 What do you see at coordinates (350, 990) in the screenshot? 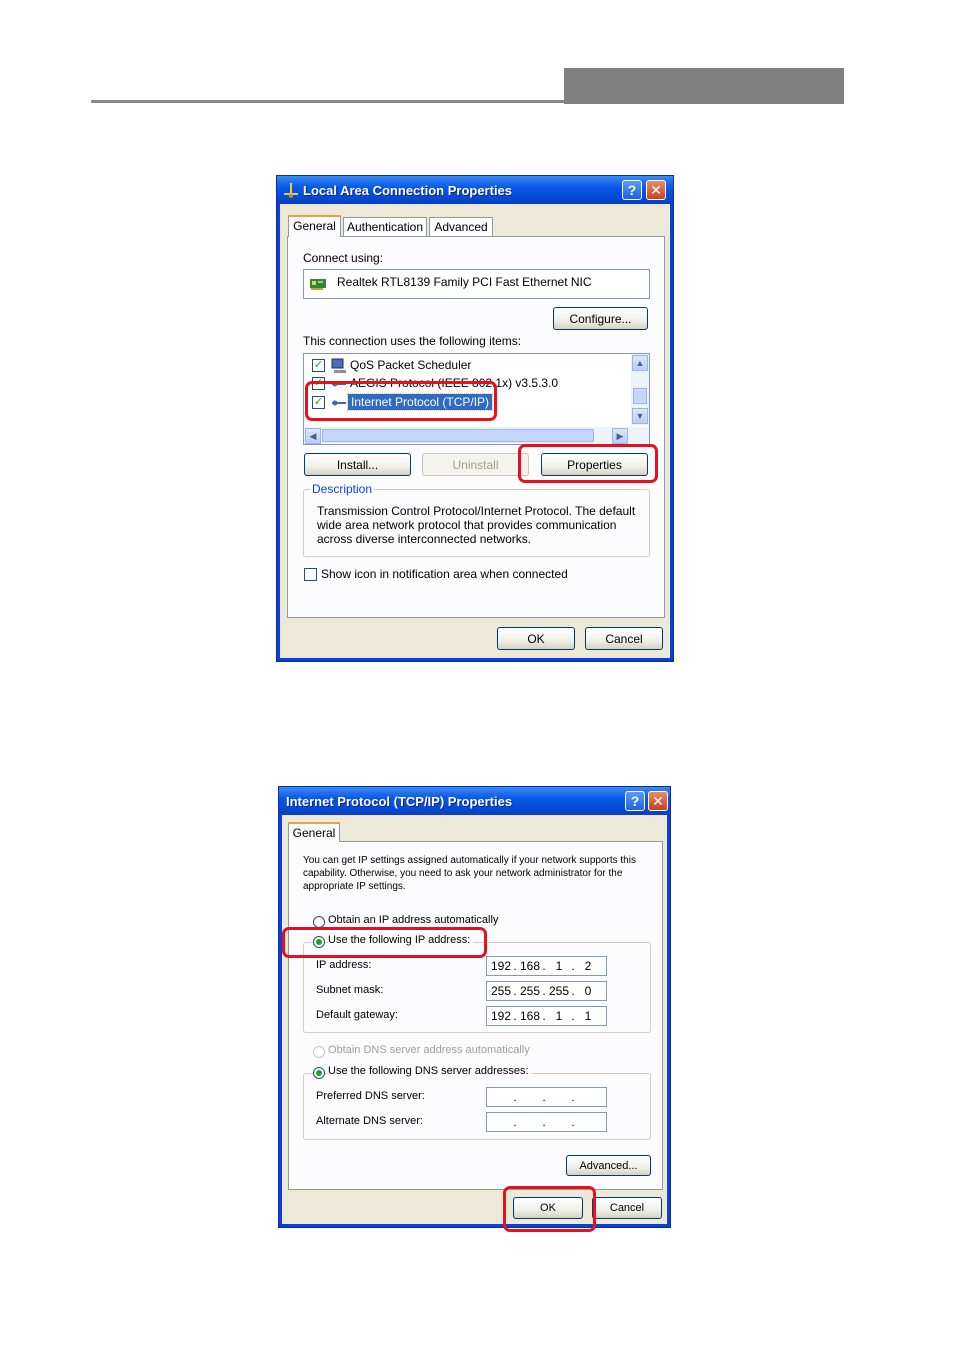
I see `subnet-mask-label: Subnet mask:` at bounding box center [350, 990].